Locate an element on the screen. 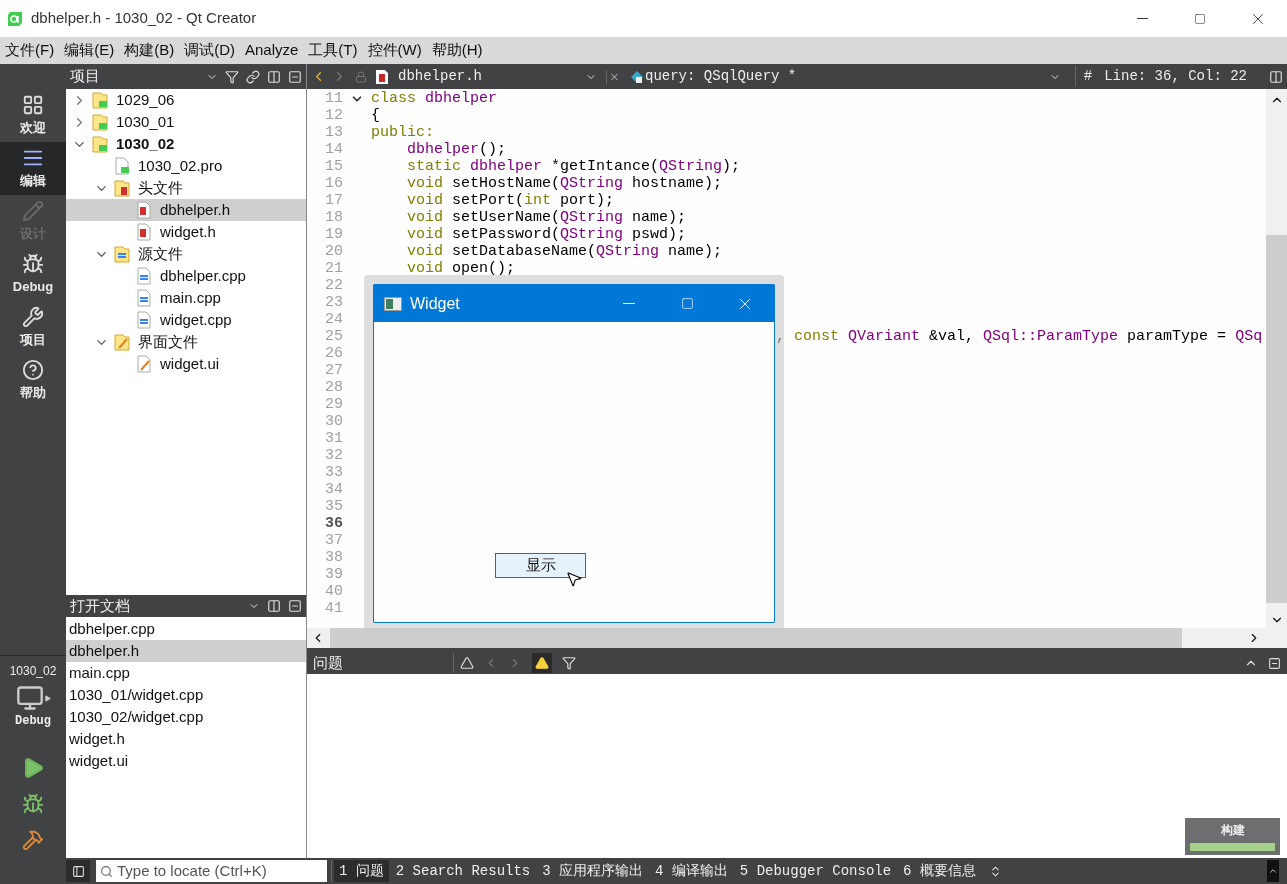 This screenshot has height=884, width=1287. warning-icon is located at coordinates (542, 663).